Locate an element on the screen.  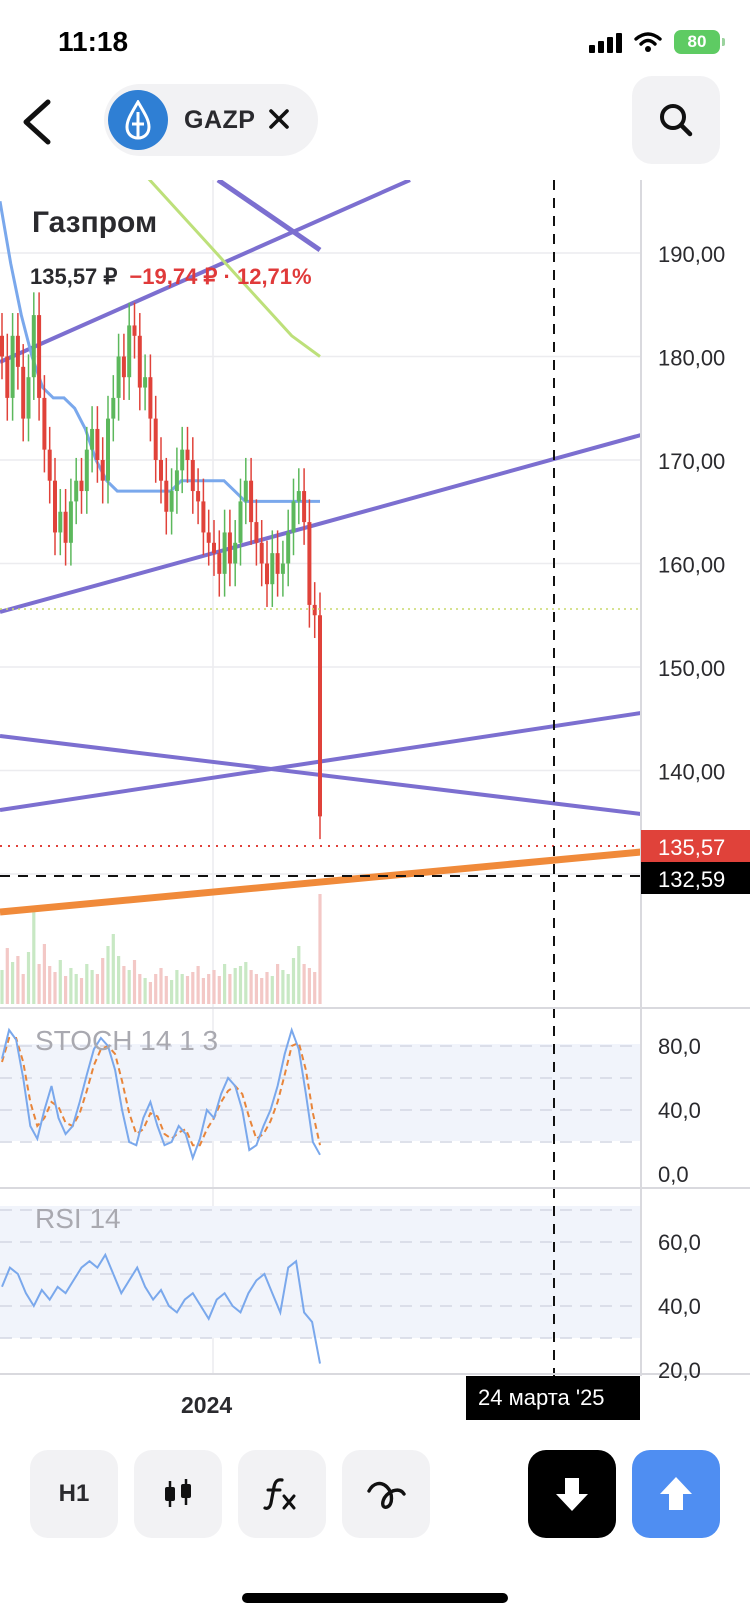
buy-button is located at coordinates (676, 1494).